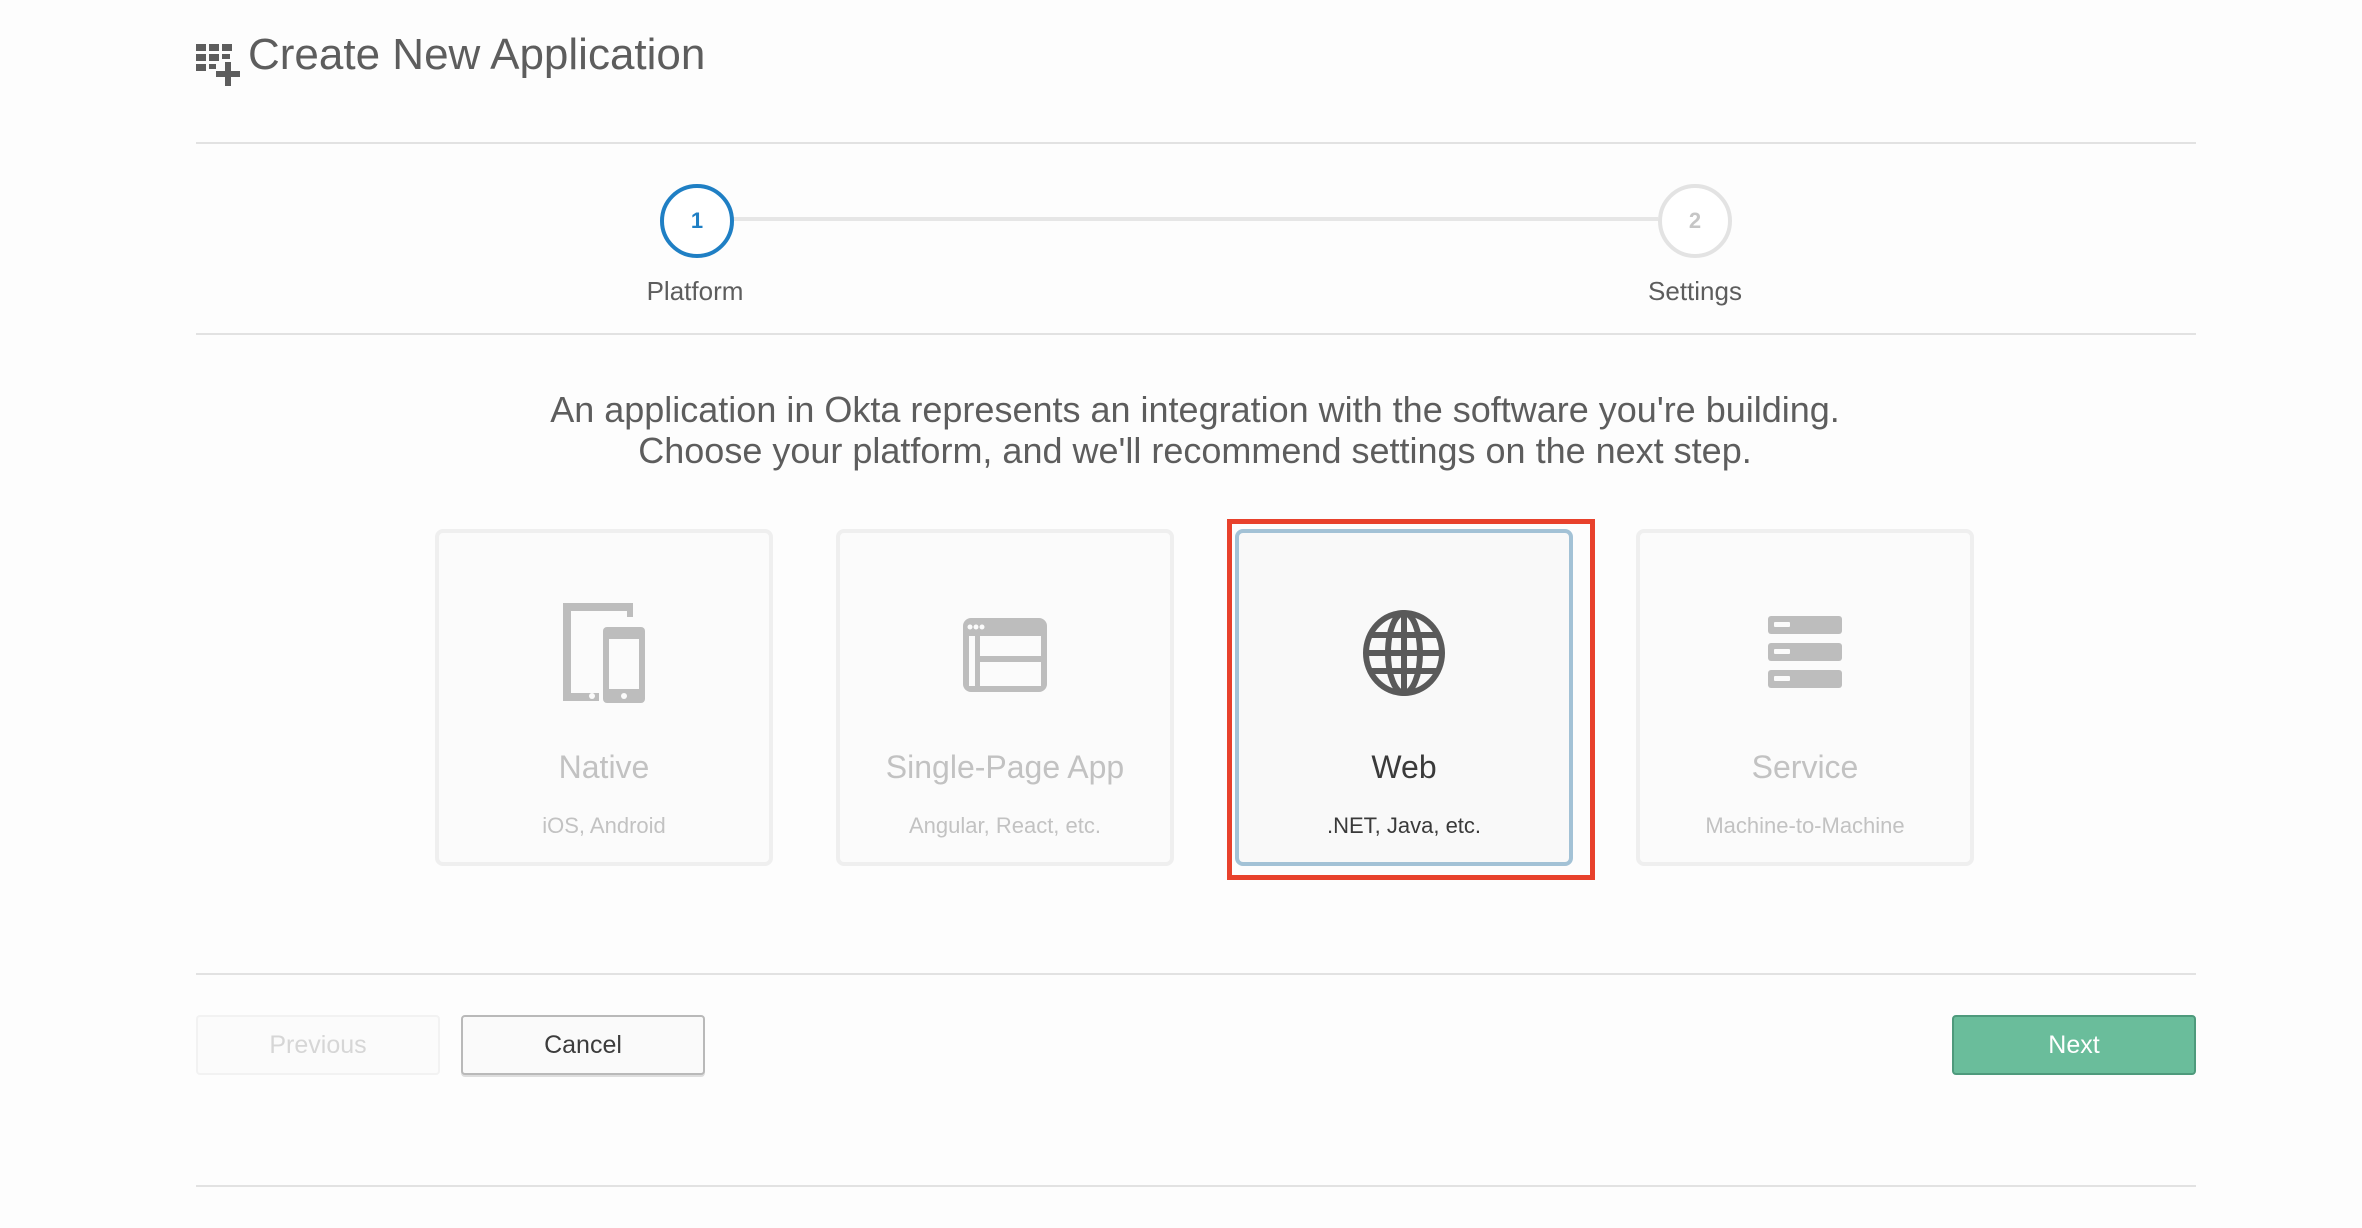 Image resolution: width=2362 pixels, height=1228 pixels. What do you see at coordinates (218, 65) in the screenshot?
I see `grid-plus-icon` at bounding box center [218, 65].